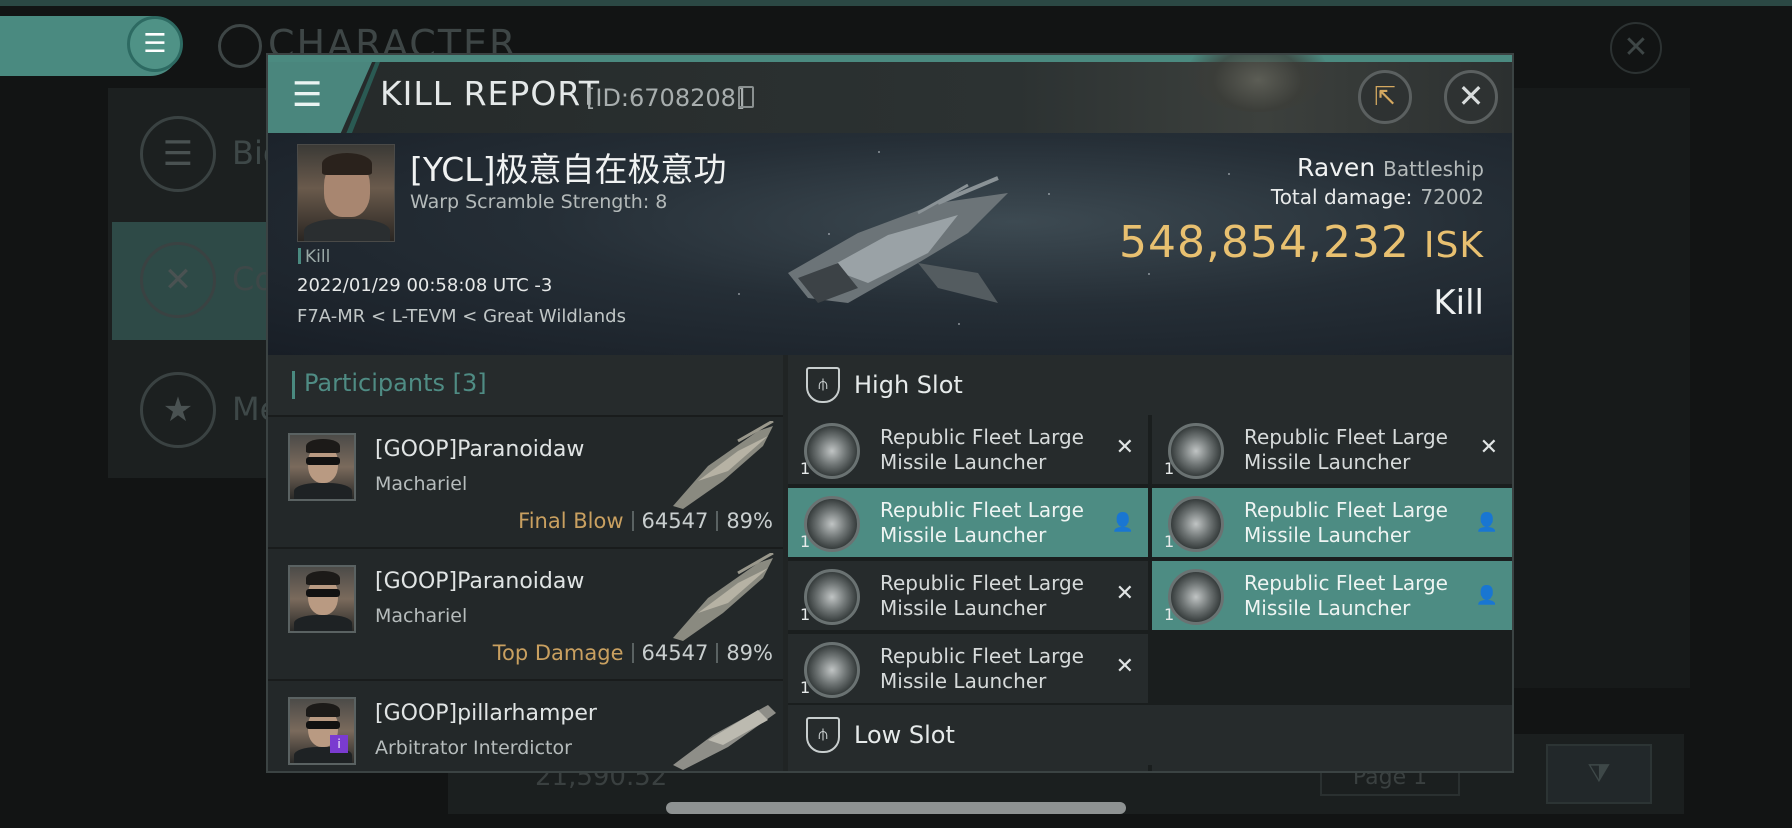 The width and height of the screenshot is (1792, 828). I want to click on report-id: [ID:6708208], so click(666, 98).